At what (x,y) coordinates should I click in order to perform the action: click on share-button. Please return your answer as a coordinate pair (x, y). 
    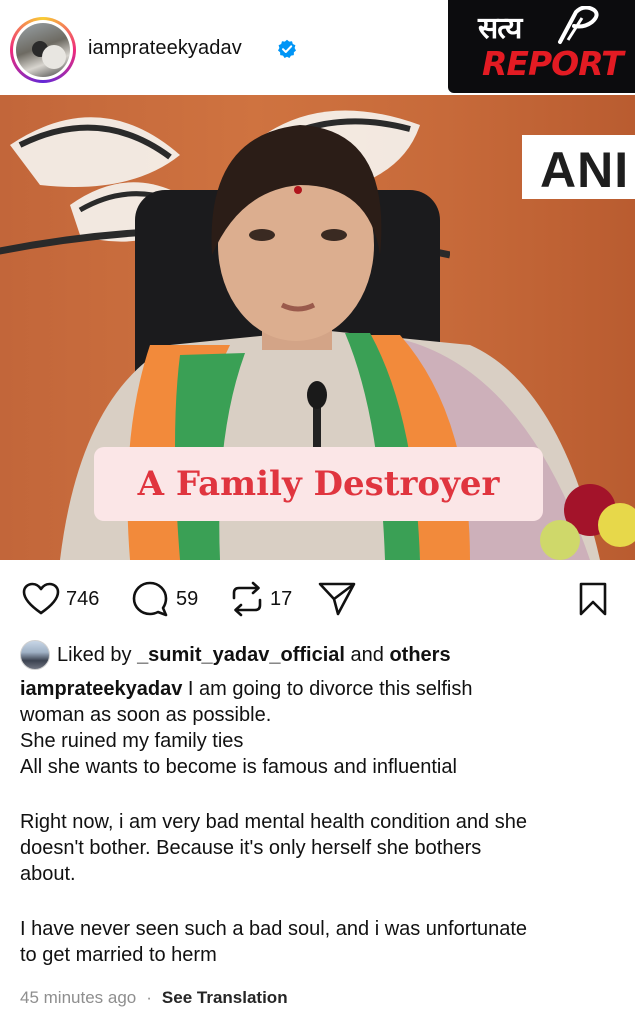
    Looking at the image, I should click on (337, 599).